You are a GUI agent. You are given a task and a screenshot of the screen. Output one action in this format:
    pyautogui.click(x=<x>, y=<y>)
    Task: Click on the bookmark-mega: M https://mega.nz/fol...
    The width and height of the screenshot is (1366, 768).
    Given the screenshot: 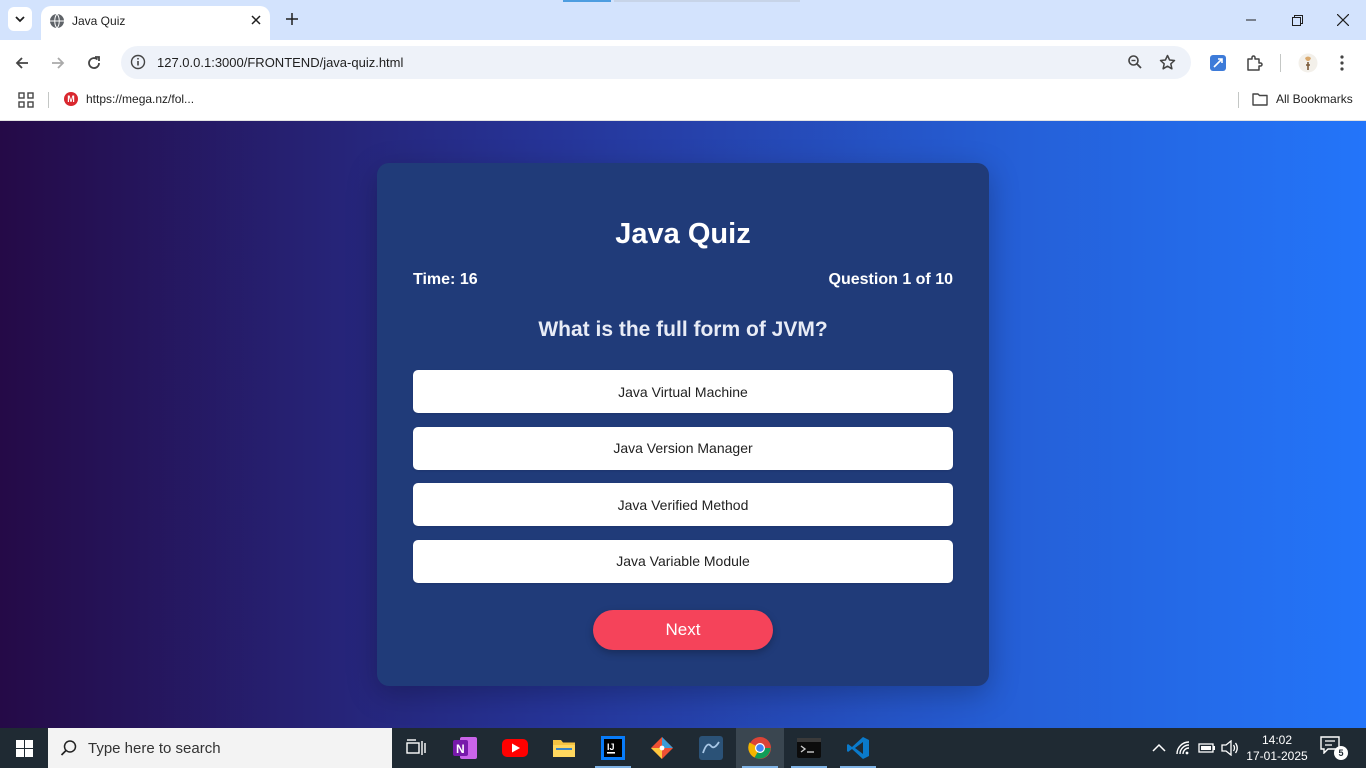 What is the action you would take?
    pyautogui.click(x=129, y=99)
    